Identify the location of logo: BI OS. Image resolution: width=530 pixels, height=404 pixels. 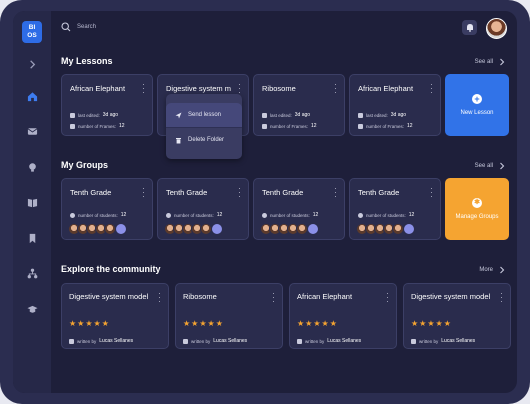
(32, 32).